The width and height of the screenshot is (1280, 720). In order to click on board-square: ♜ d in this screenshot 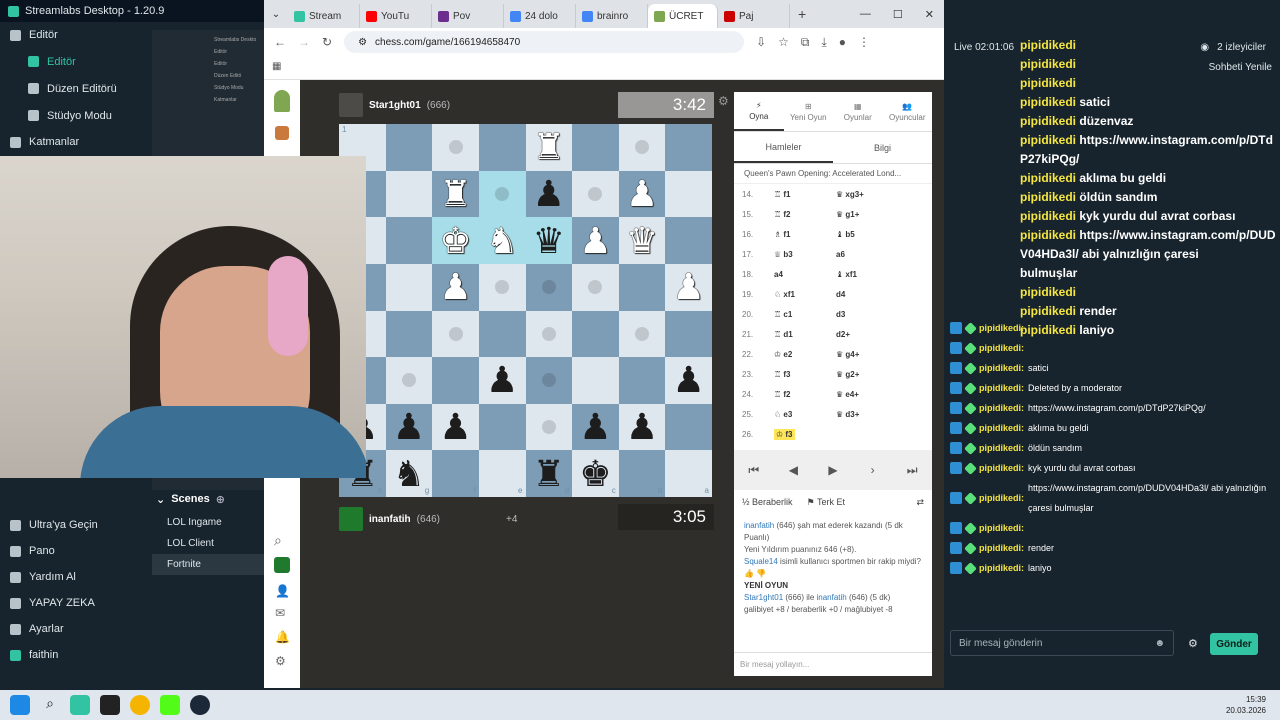, I will do `click(549, 473)`.